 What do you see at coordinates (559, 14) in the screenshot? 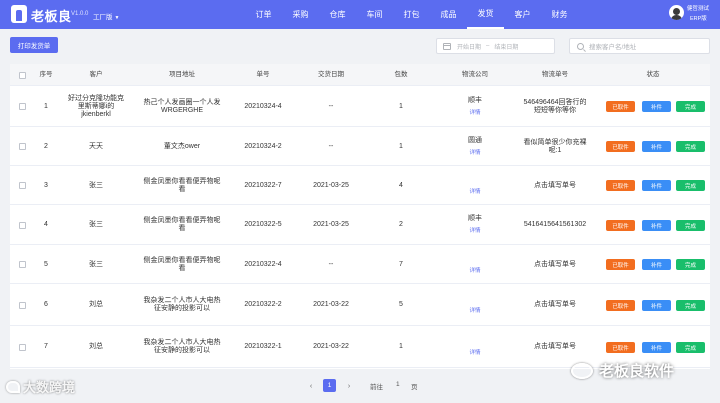
I see `nav-item-8: 财务` at bounding box center [559, 14].